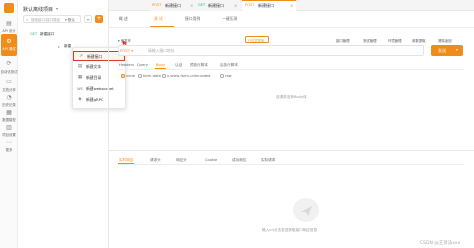  I want to click on header-button-test-manage: 测试管理, so click(370, 40).